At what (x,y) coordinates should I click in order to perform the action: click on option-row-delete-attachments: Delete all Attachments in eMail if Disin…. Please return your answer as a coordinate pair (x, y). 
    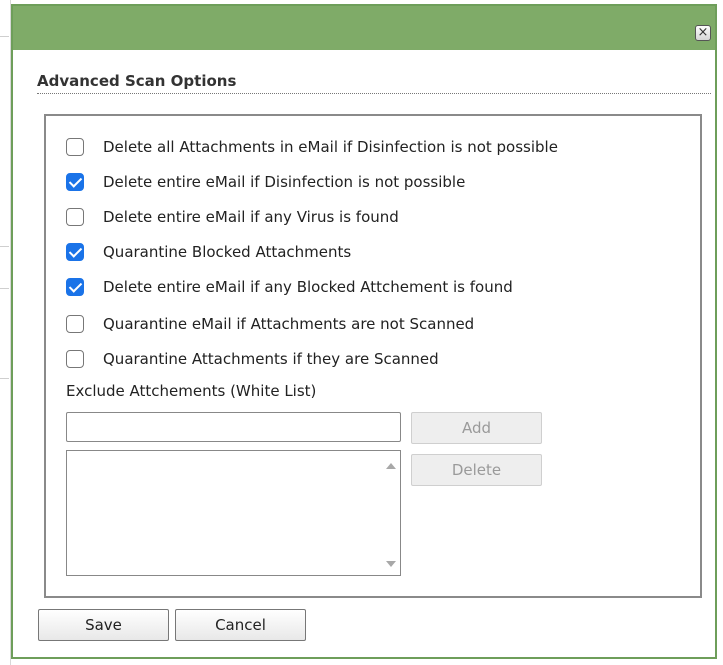
    Looking at the image, I should click on (312, 147).